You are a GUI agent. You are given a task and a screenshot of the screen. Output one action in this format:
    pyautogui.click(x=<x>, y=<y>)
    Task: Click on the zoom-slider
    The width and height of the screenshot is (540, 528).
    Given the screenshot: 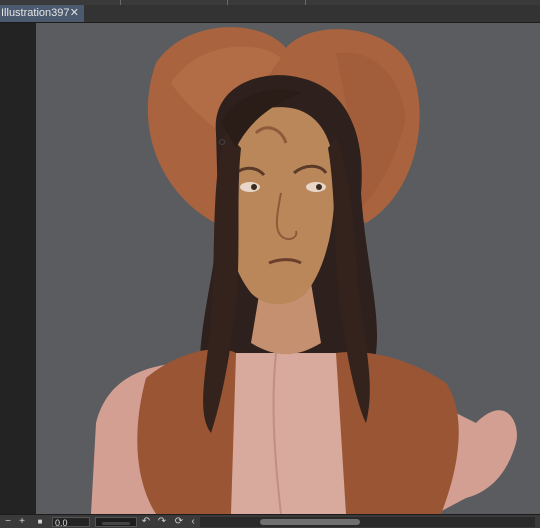 What is the action you would take?
    pyautogui.click(x=116, y=522)
    